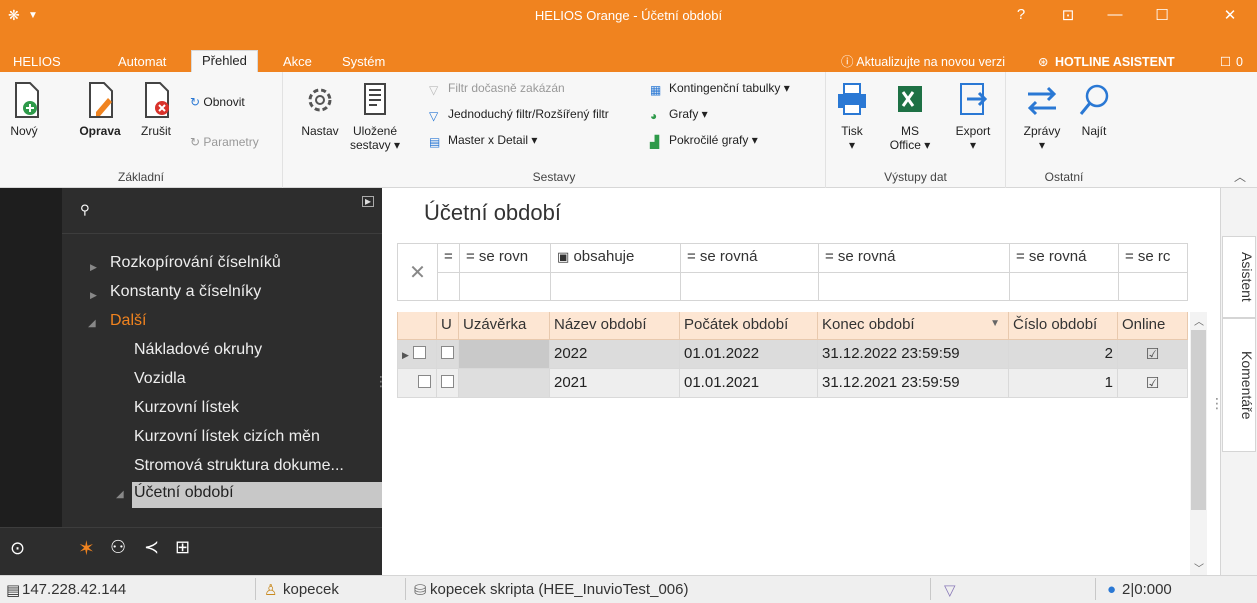  Describe the element at coordinates (257, 495) in the screenshot. I see `nav-item-ucetni-obdobi: Účetní období` at that location.